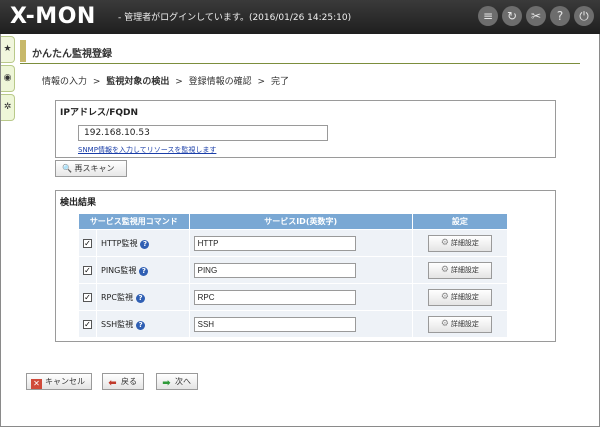 The image size is (600, 427). What do you see at coordinates (300, 221) in the screenshot?
I see `header-service-id: サービスID(英数字)` at bounding box center [300, 221].